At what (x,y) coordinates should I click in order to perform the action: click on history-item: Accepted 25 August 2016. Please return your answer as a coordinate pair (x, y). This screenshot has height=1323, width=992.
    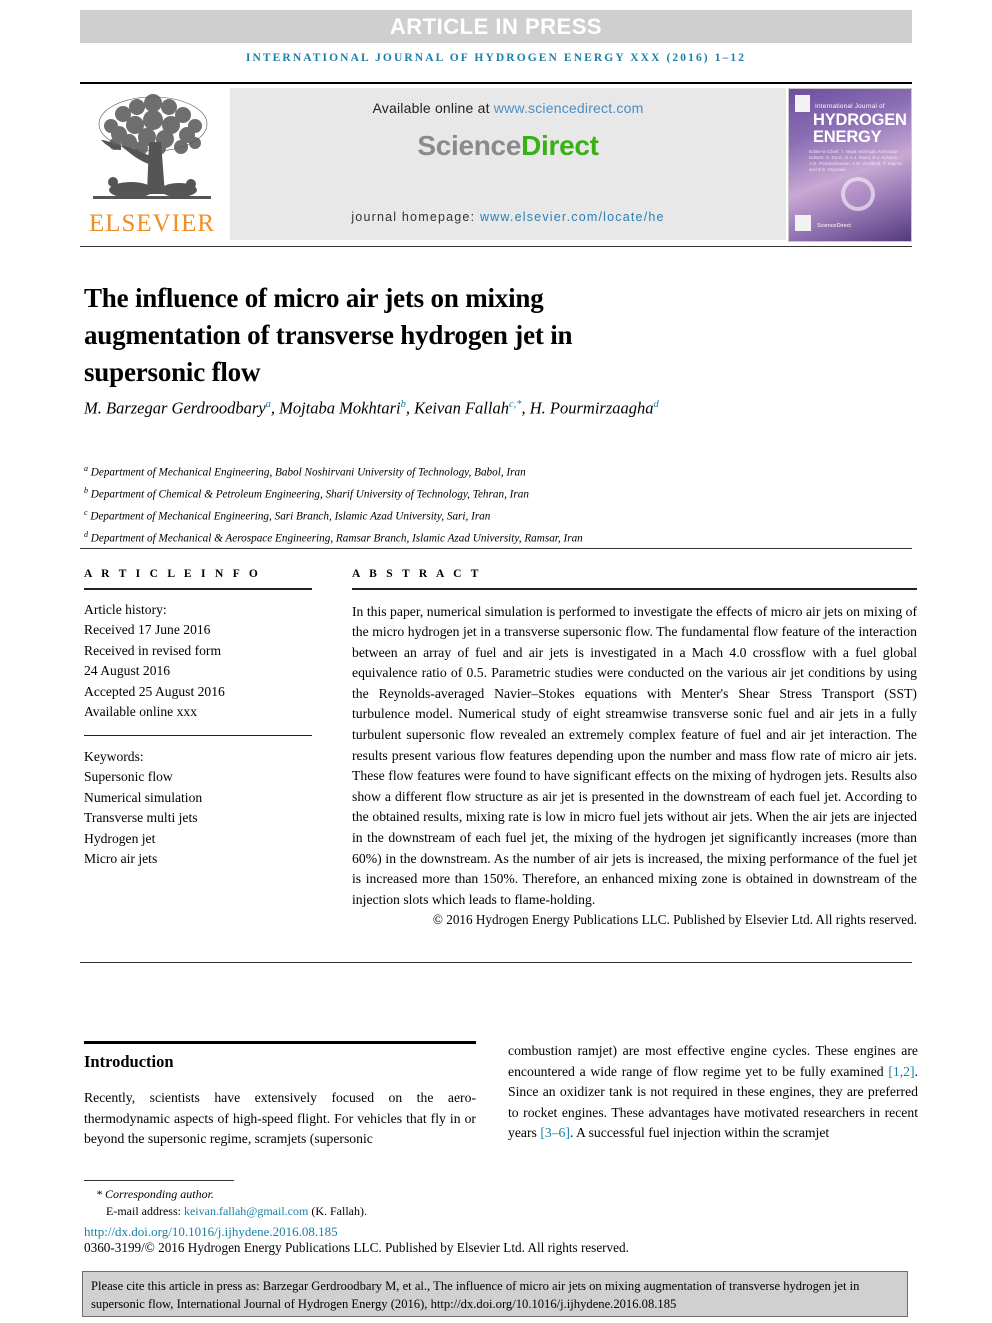
    Looking at the image, I should click on (154, 691).